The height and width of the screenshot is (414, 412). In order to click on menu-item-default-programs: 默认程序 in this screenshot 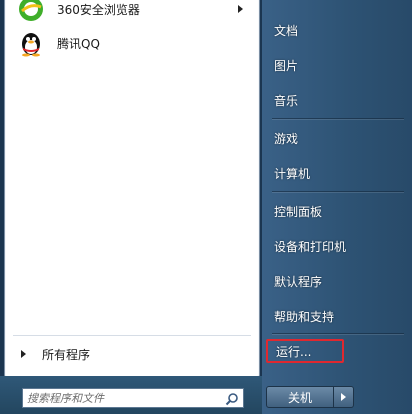, I will do `click(336, 281)`.